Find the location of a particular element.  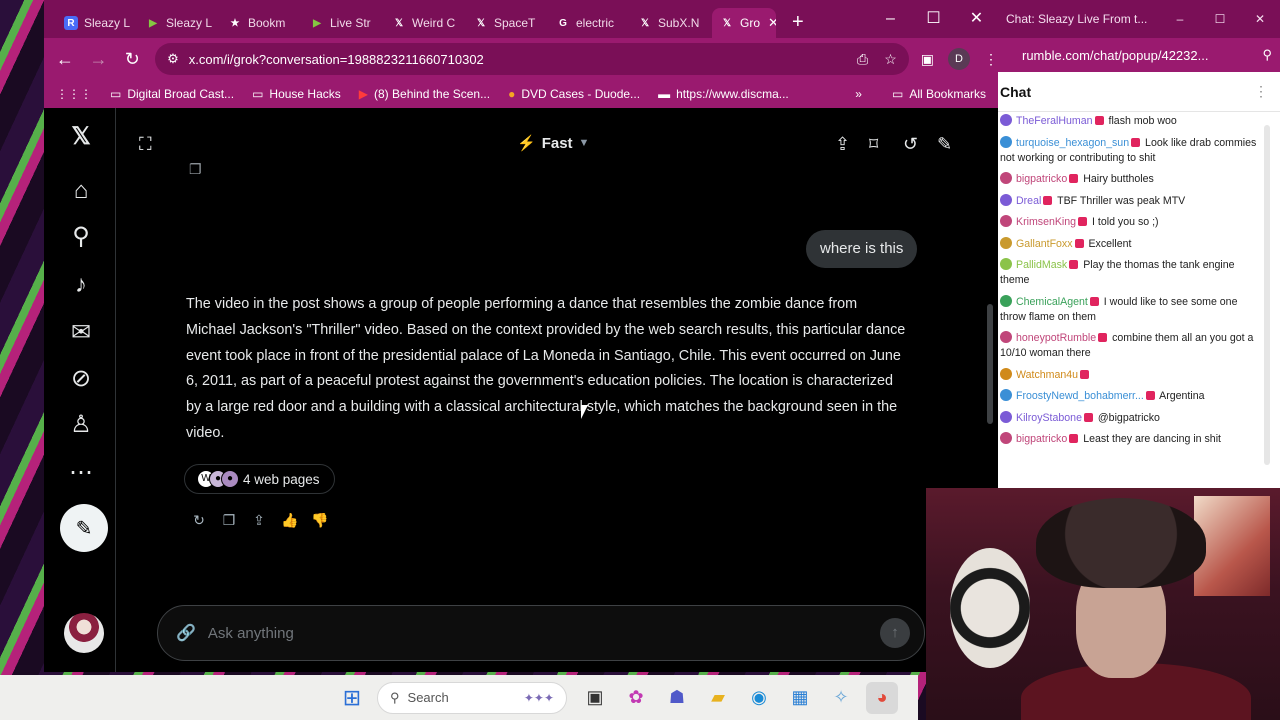

chat-address-bar: rumble.com/chat/popup/42232... ⚲ is located at coordinates (1139, 55).